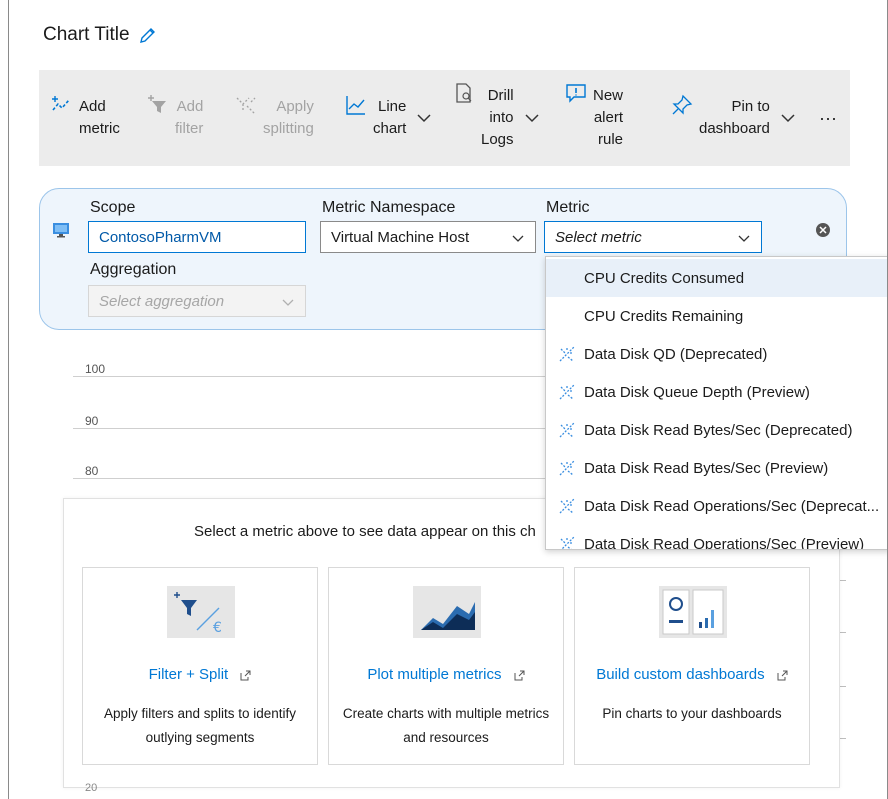  What do you see at coordinates (189, 128) in the screenshot?
I see `add-filter-label-2: filter` at bounding box center [189, 128].